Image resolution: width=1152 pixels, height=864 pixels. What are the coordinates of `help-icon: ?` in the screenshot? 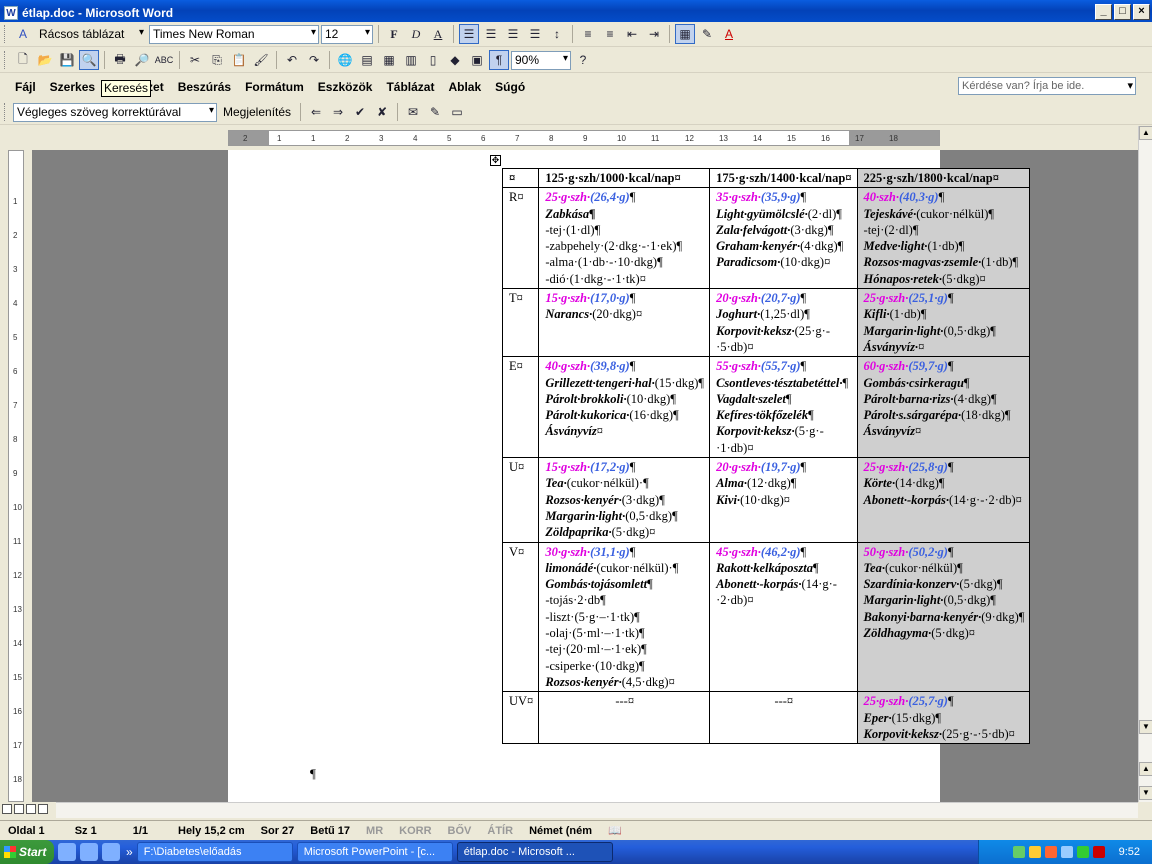 It's located at (583, 60).